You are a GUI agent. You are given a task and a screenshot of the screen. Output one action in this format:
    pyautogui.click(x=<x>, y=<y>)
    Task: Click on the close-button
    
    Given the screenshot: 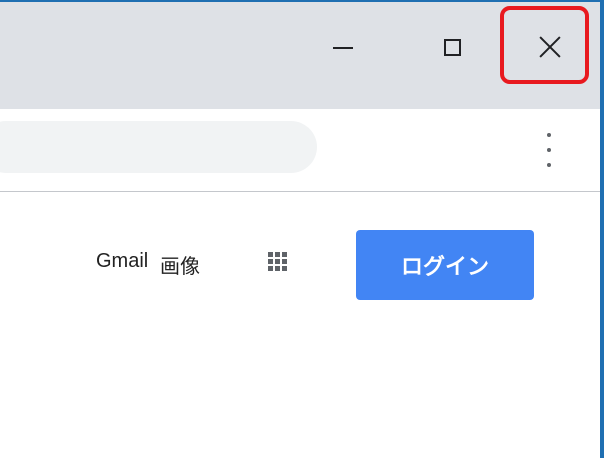 What is the action you would take?
    pyautogui.click(x=550, y=47)
    